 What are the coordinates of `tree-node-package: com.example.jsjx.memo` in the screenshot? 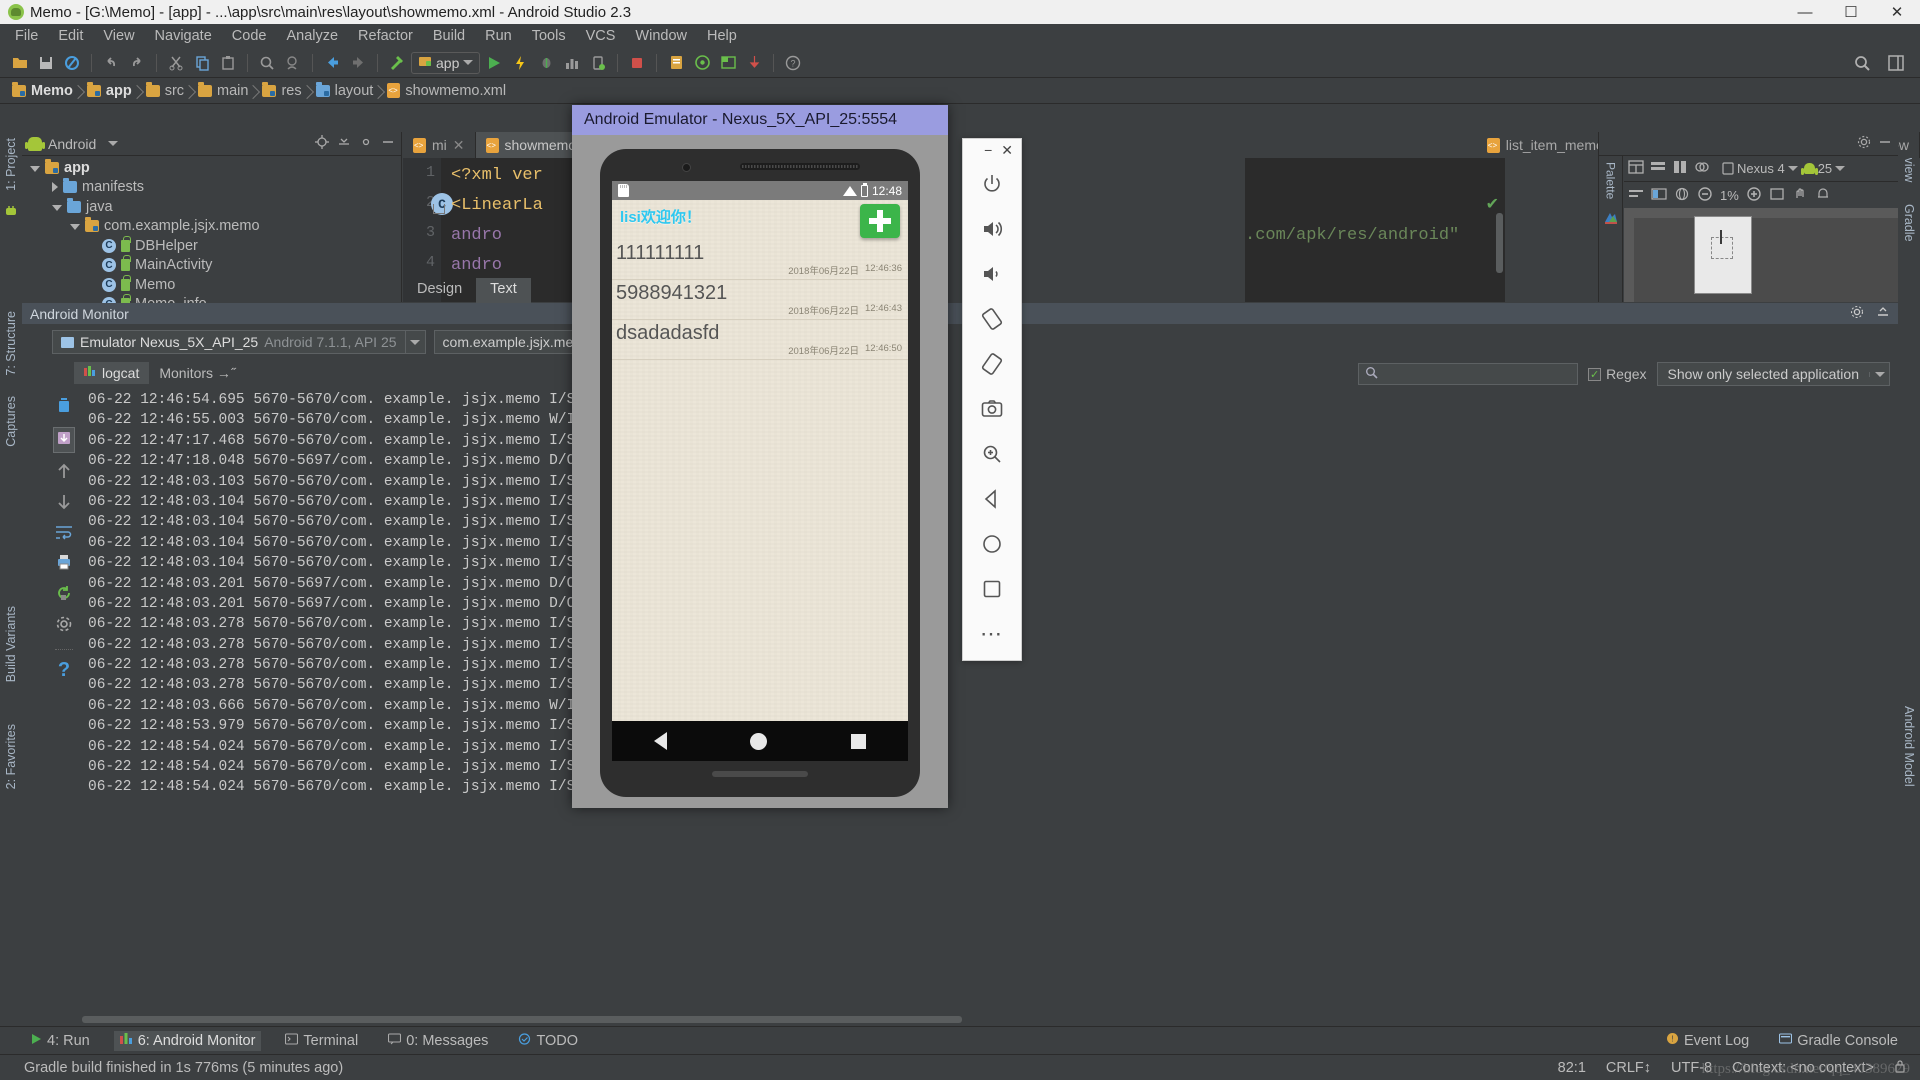 It's located at (211, 227).